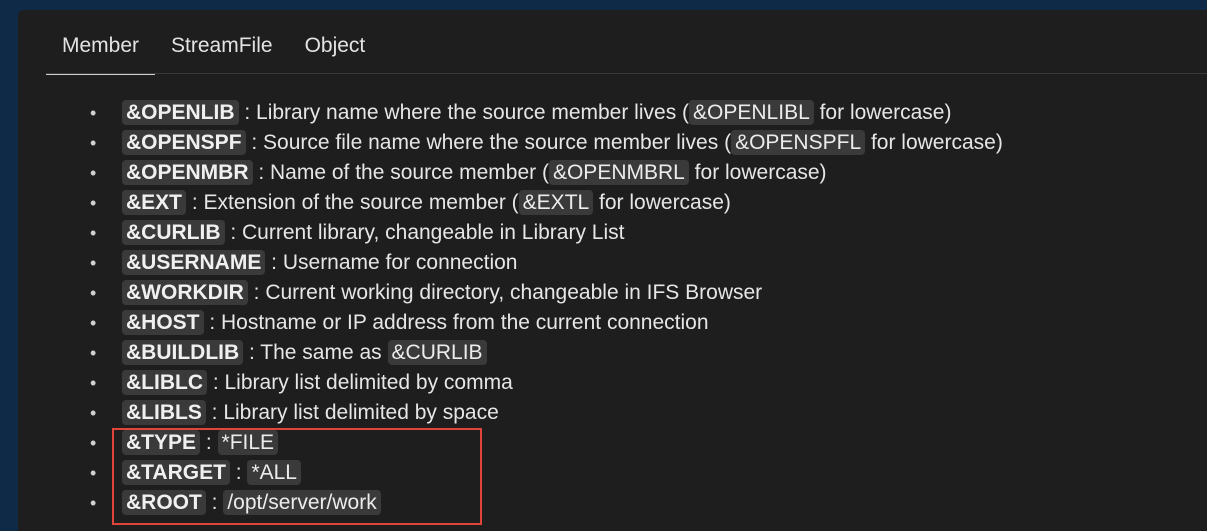 This screenshot has height=531, width=1207. Describe the element at coordinates (183, 352) in the screenshot. I see `variable-name: &BUILDLIB` at that location.